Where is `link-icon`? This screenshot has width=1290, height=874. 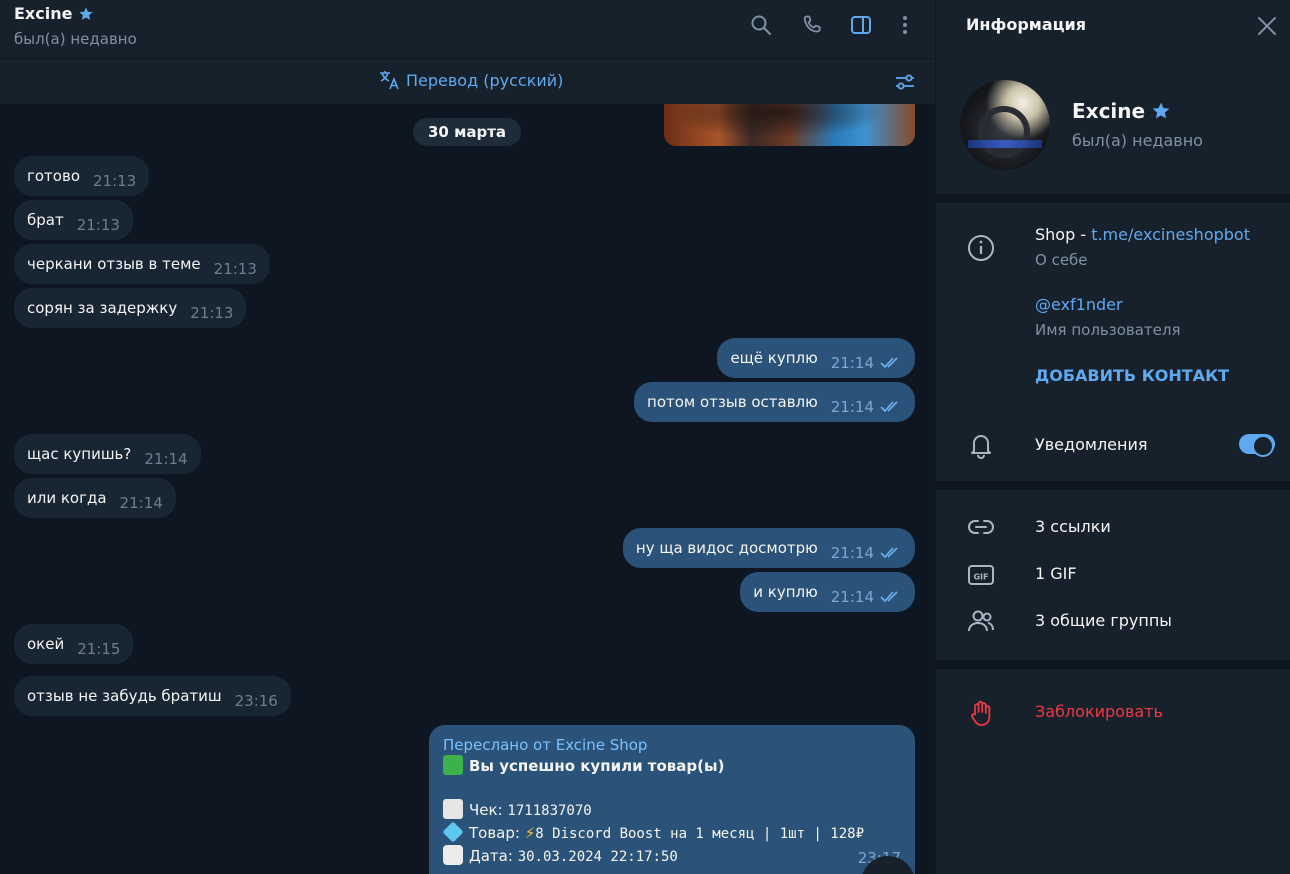
link-icon is located at coordinates (981, 527).